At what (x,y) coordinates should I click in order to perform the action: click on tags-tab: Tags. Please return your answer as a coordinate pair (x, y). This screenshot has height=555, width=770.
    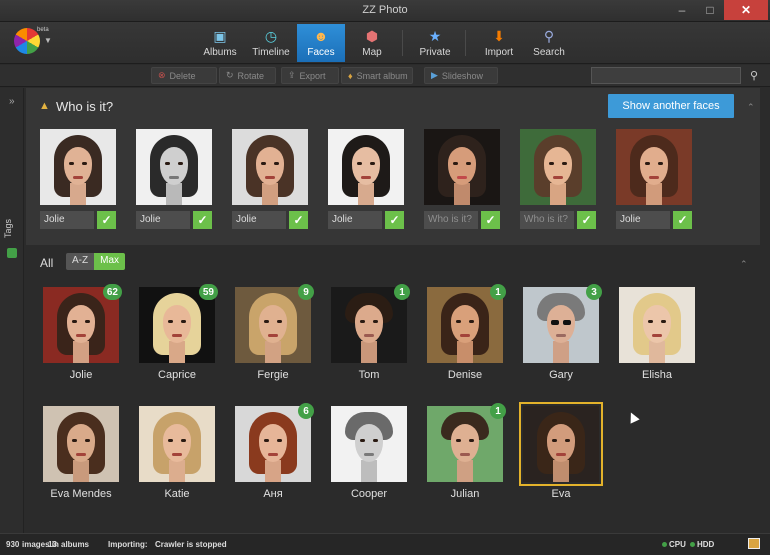
    Looking at the image, I should click on (8, 228).